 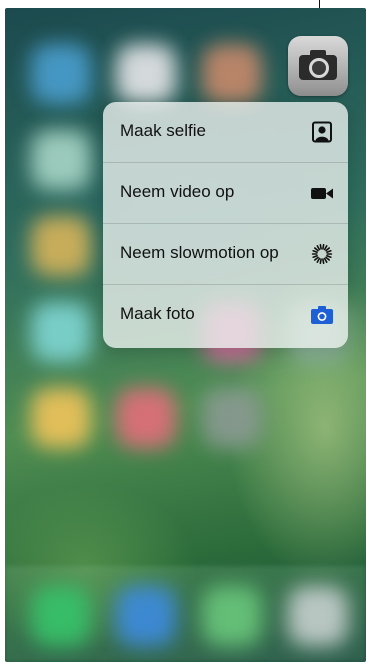 I want to click on quick-action-selfie: Maak selfie, so click(x=225, y=132).